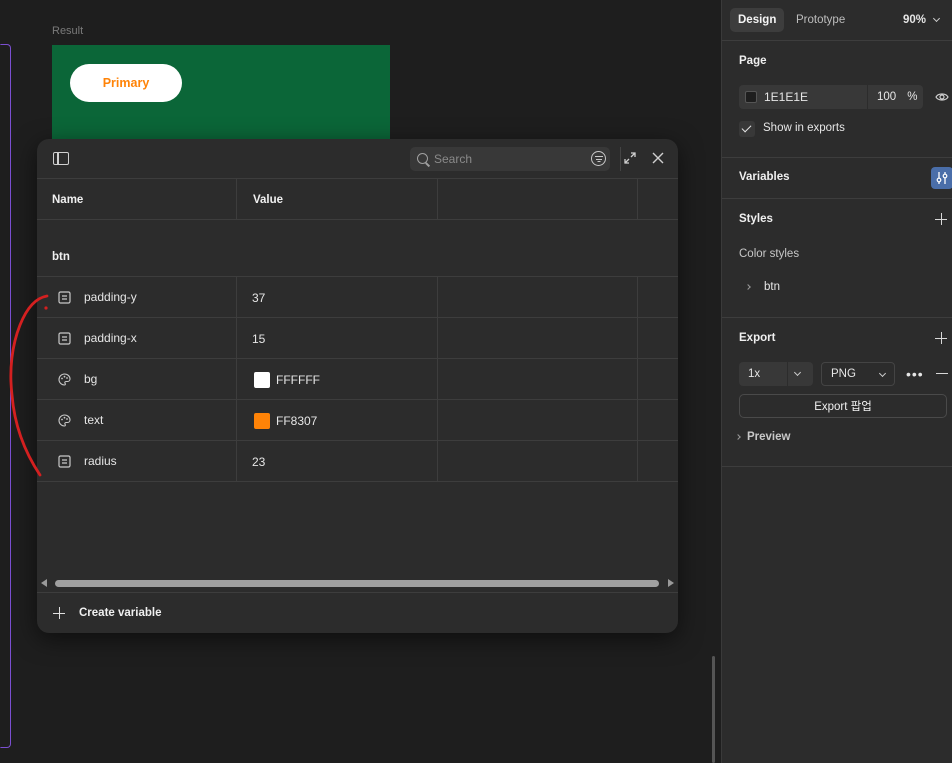 The height and width of the screenshot is (763, 952). I want to click on table-header-row: Name Value +, so click(357, 199).